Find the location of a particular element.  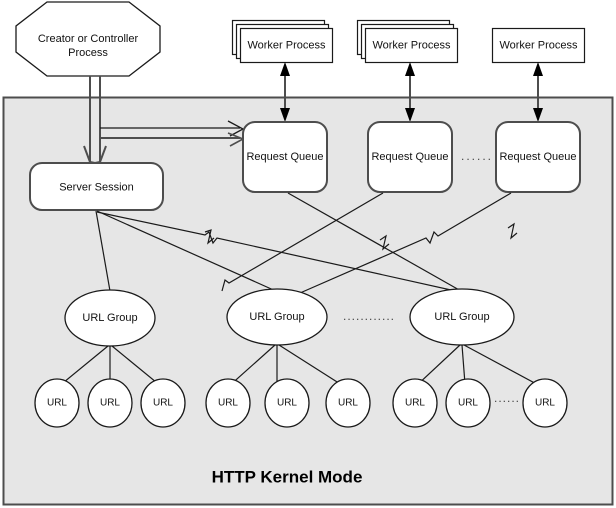

url-node-7-label: URL is located at coordinates (415, 403).